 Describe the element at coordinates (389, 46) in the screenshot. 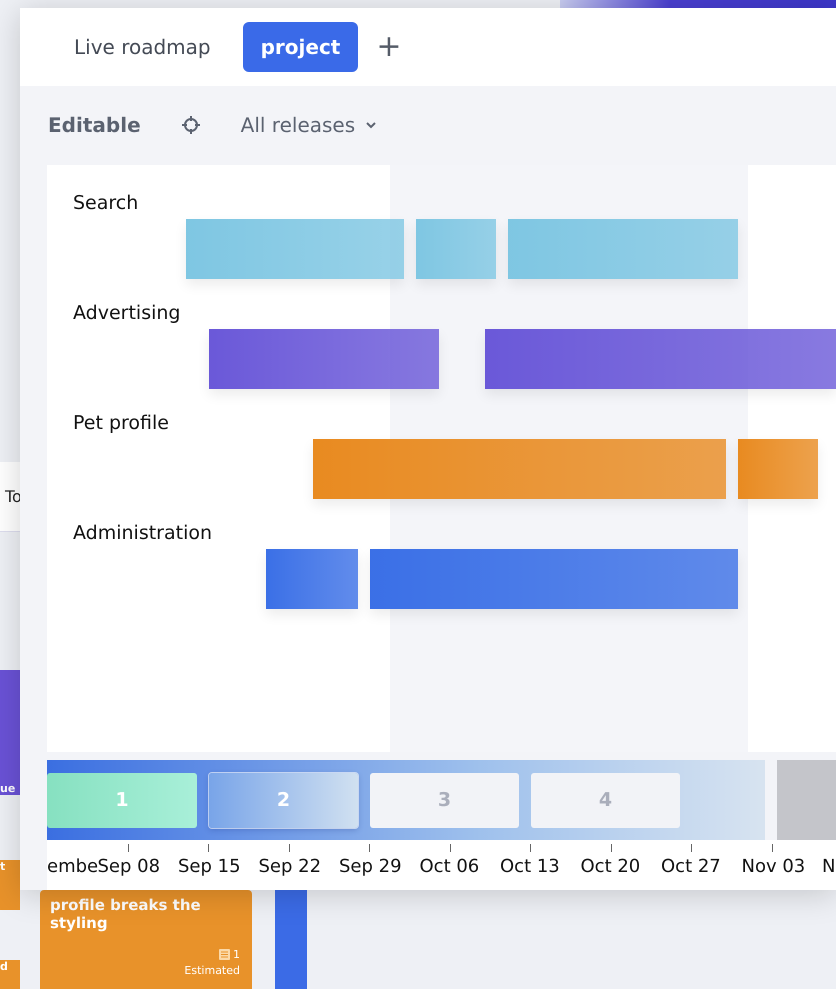

I see `add-tab-button: +` at that location.